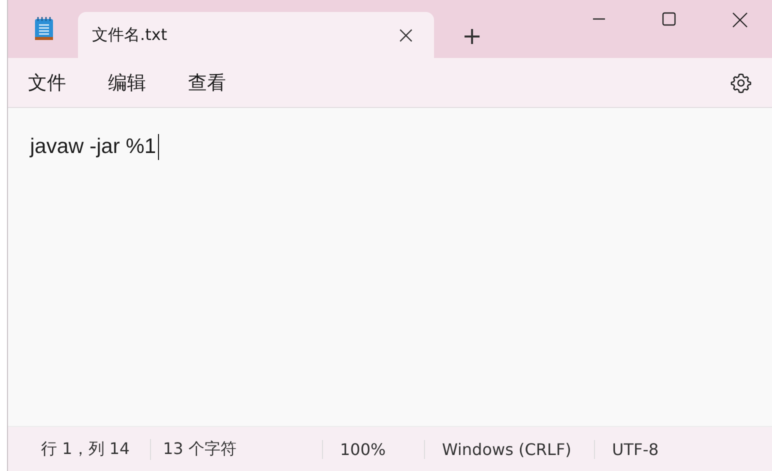 The height and width of the screenshot is (471, 772). Describe the element at coordinates (626, 449) in the screenshot. I see `status-text: UTF-8` at that location.